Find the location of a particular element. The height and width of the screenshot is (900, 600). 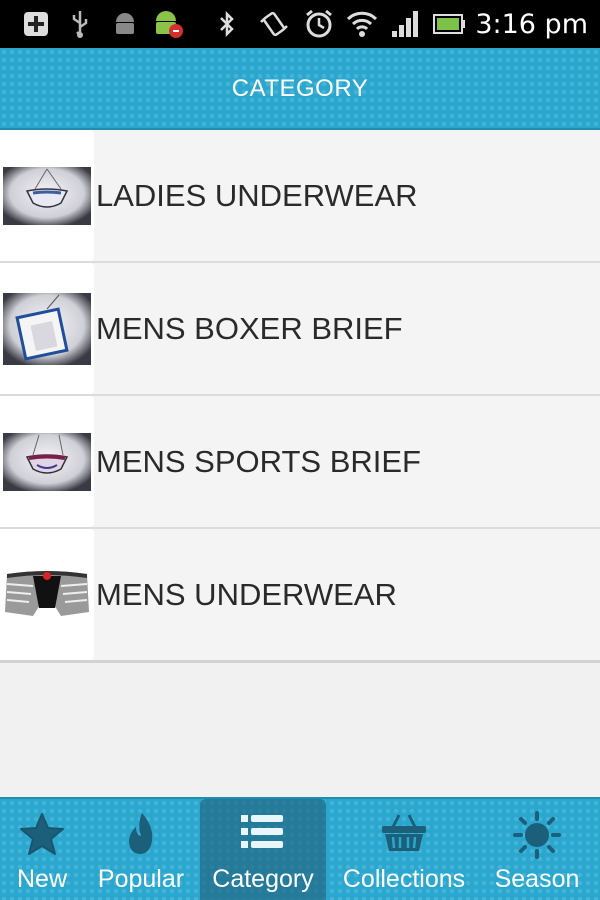

tab-label: Collections is located at coordinates (404, 879).